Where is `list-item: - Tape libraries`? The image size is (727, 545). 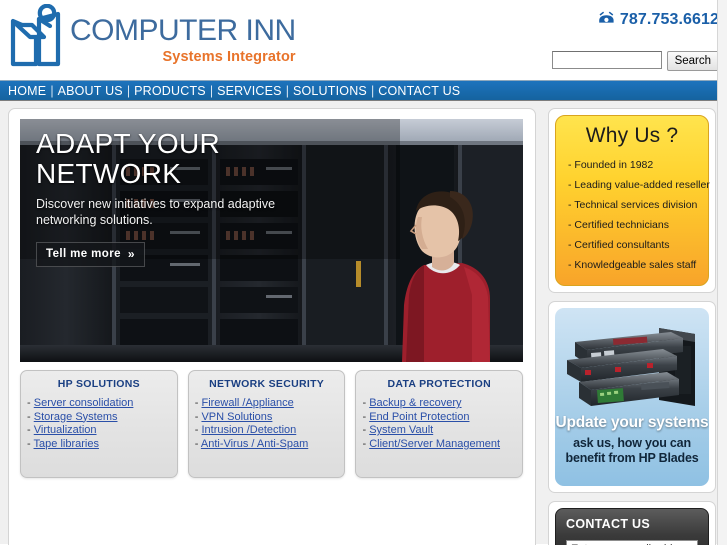 list-item: - Tape libraries is located at coordinates (99, 445).